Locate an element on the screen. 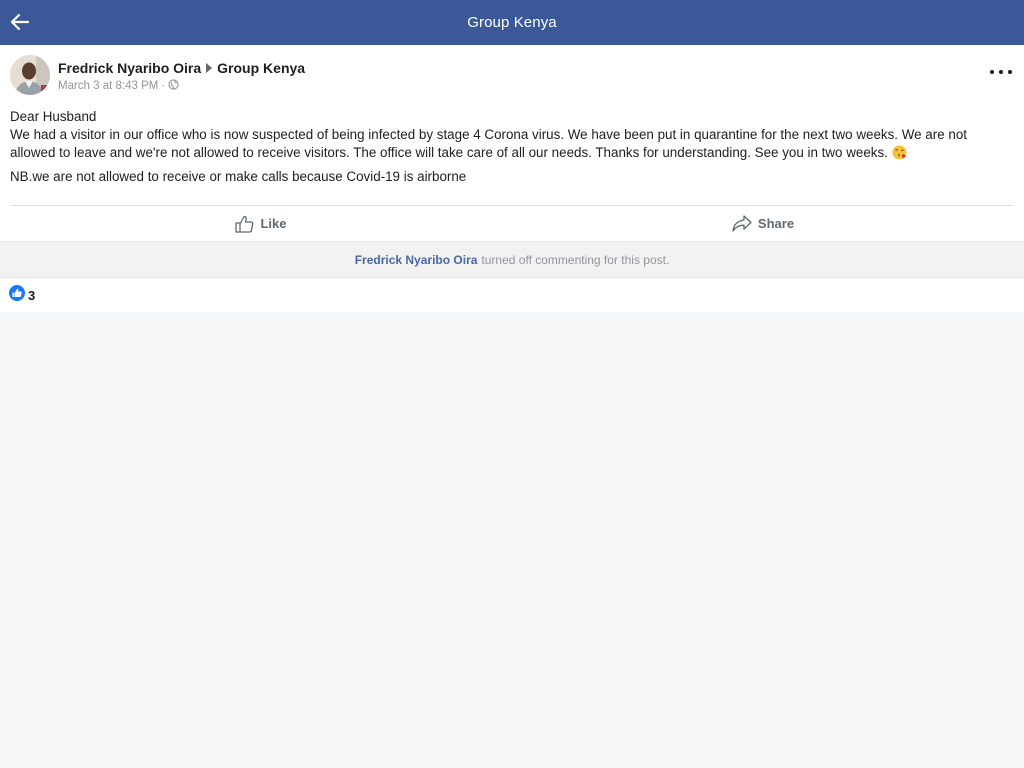 Image resolution: width=1024 pixels, height=768 pixels. post-actions: Like Share is located at coordinates (512, 223).